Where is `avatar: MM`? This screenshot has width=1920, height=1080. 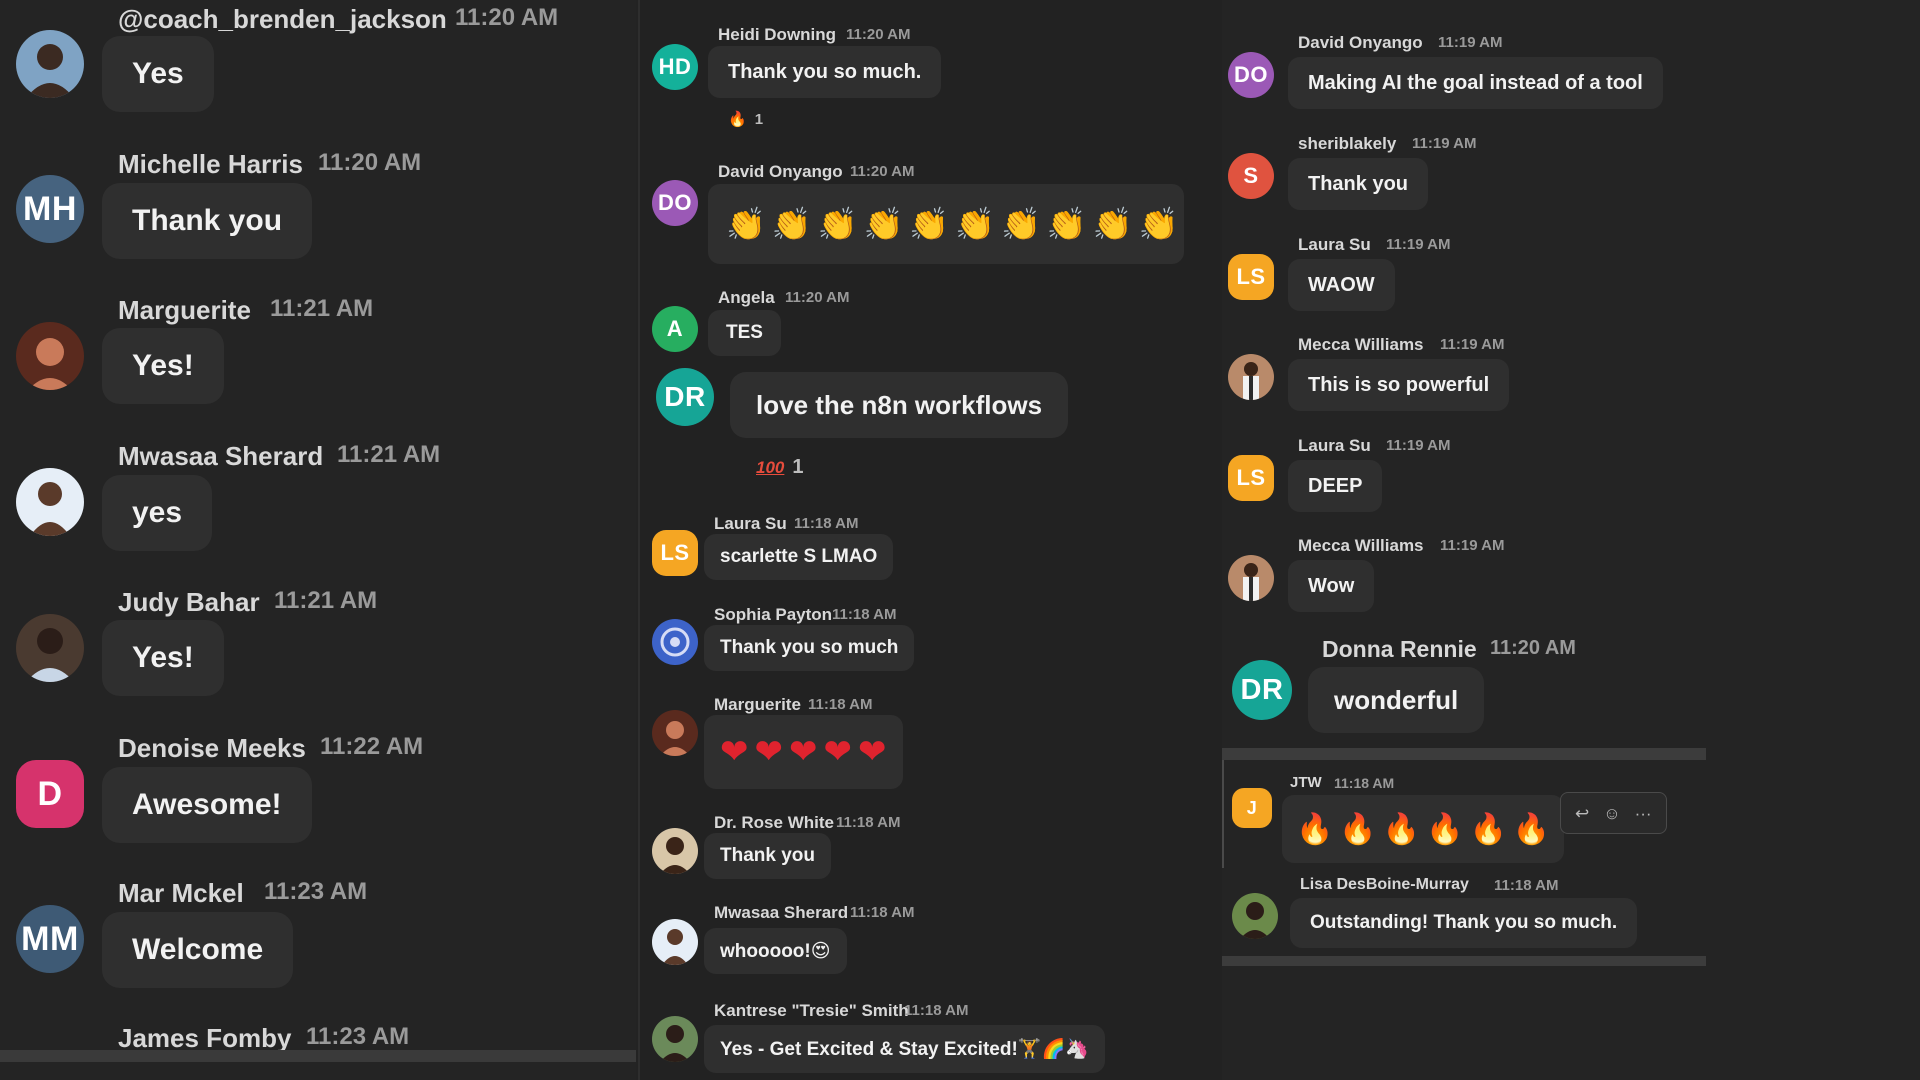
avatar: MM is located at coordinates (50, 939).